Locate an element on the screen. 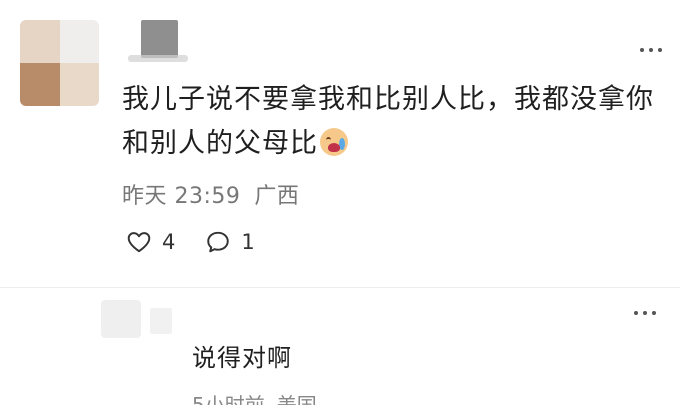 Image resolution: width=680 pixels, height=405 pixels. divider is located at coordinates (340, 287).